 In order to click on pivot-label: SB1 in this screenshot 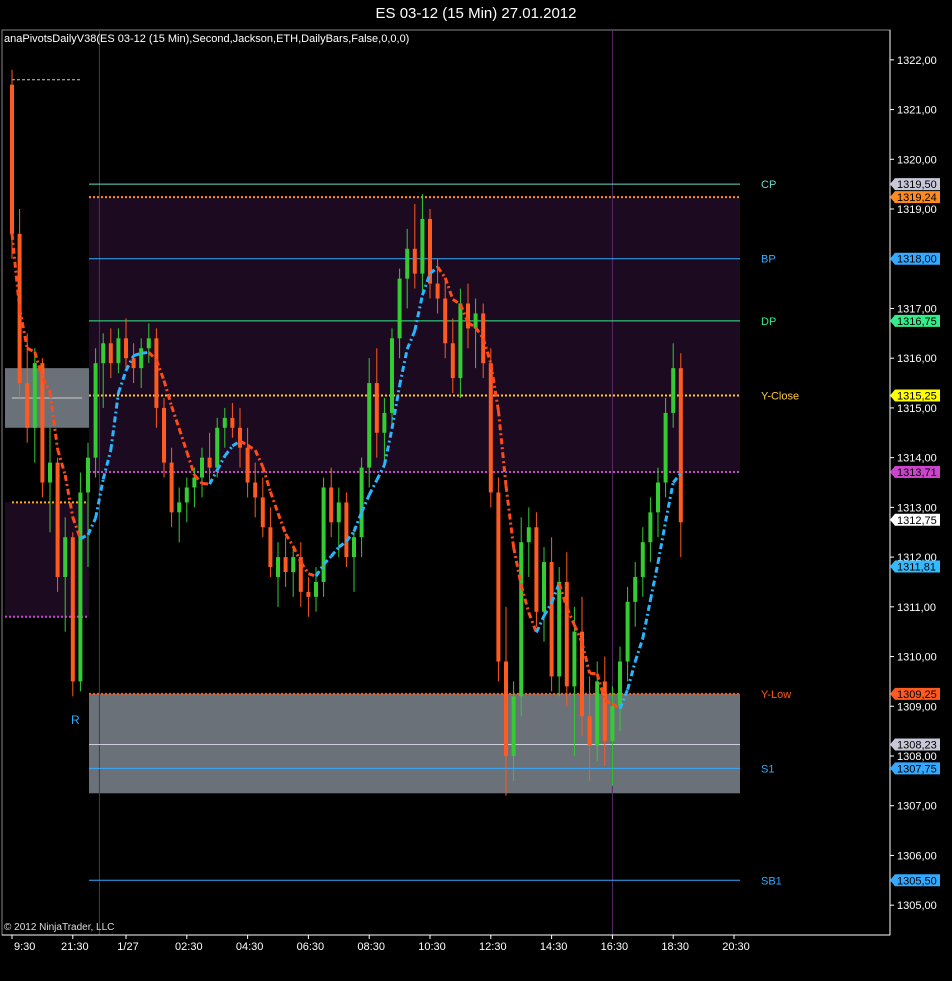, I will do `click(771, 881)`.